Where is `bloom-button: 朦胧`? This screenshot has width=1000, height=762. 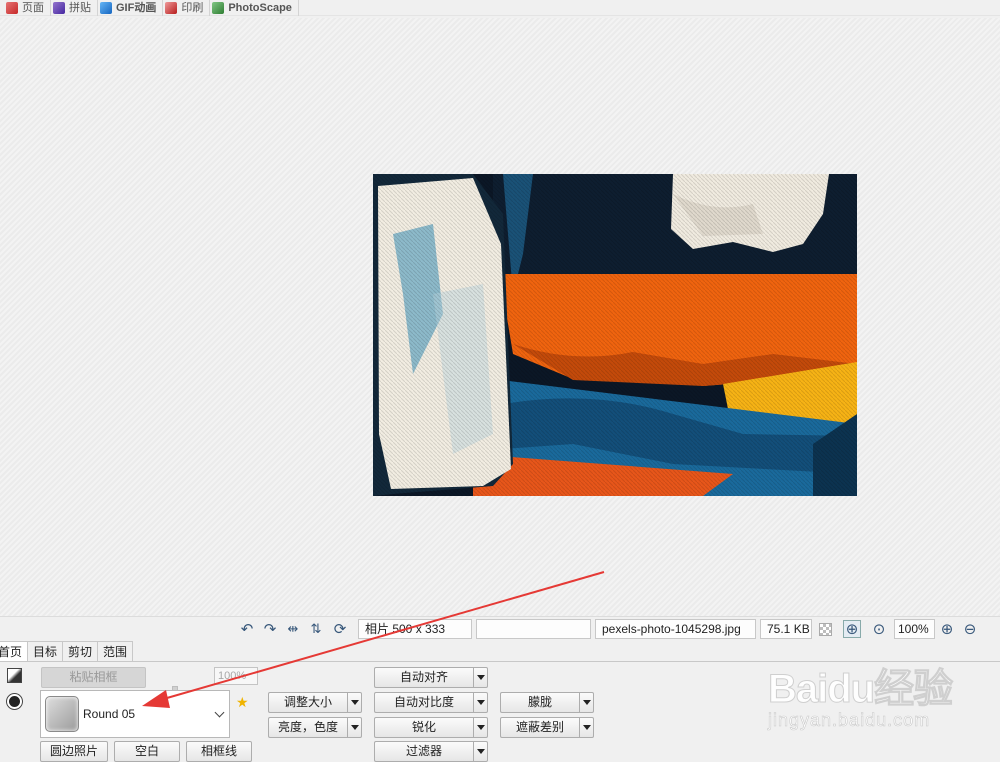
bloom-button: 朦胧 is located at coordinates (547, 702).